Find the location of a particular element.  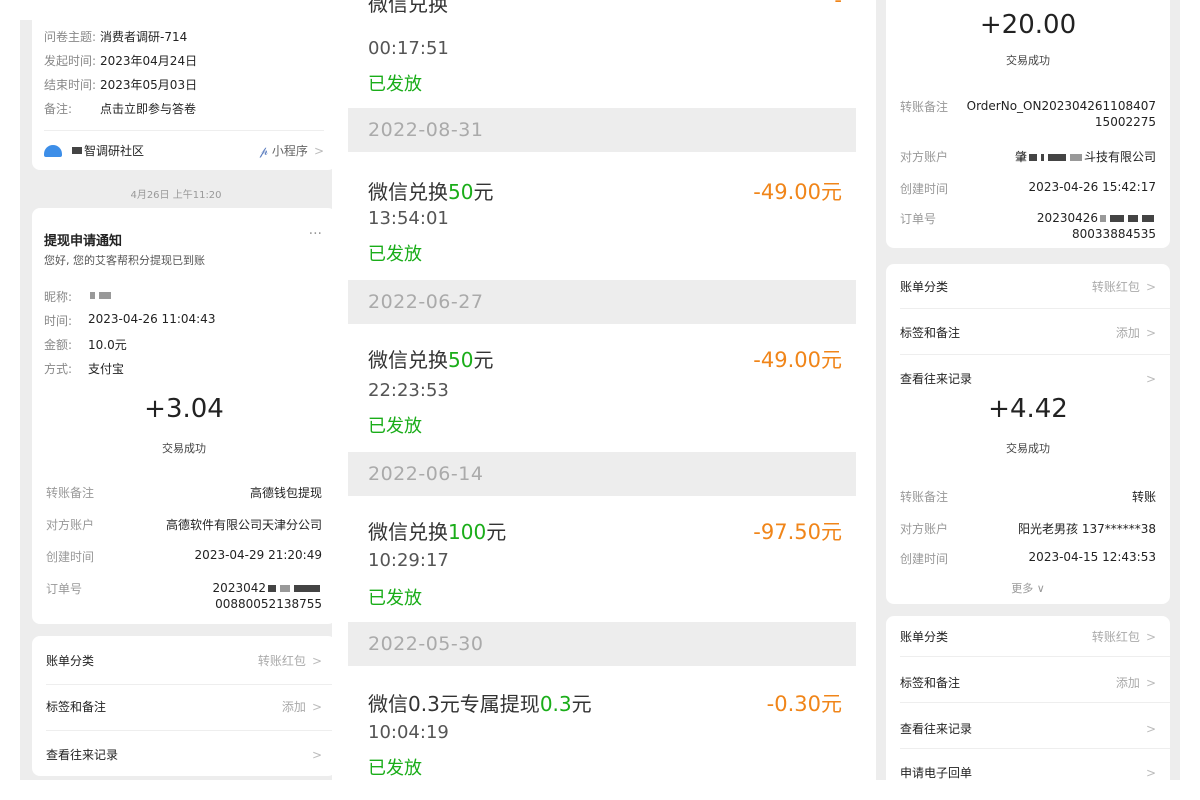

date-header: 2022-06-27 is located at coordinates (602, 302).